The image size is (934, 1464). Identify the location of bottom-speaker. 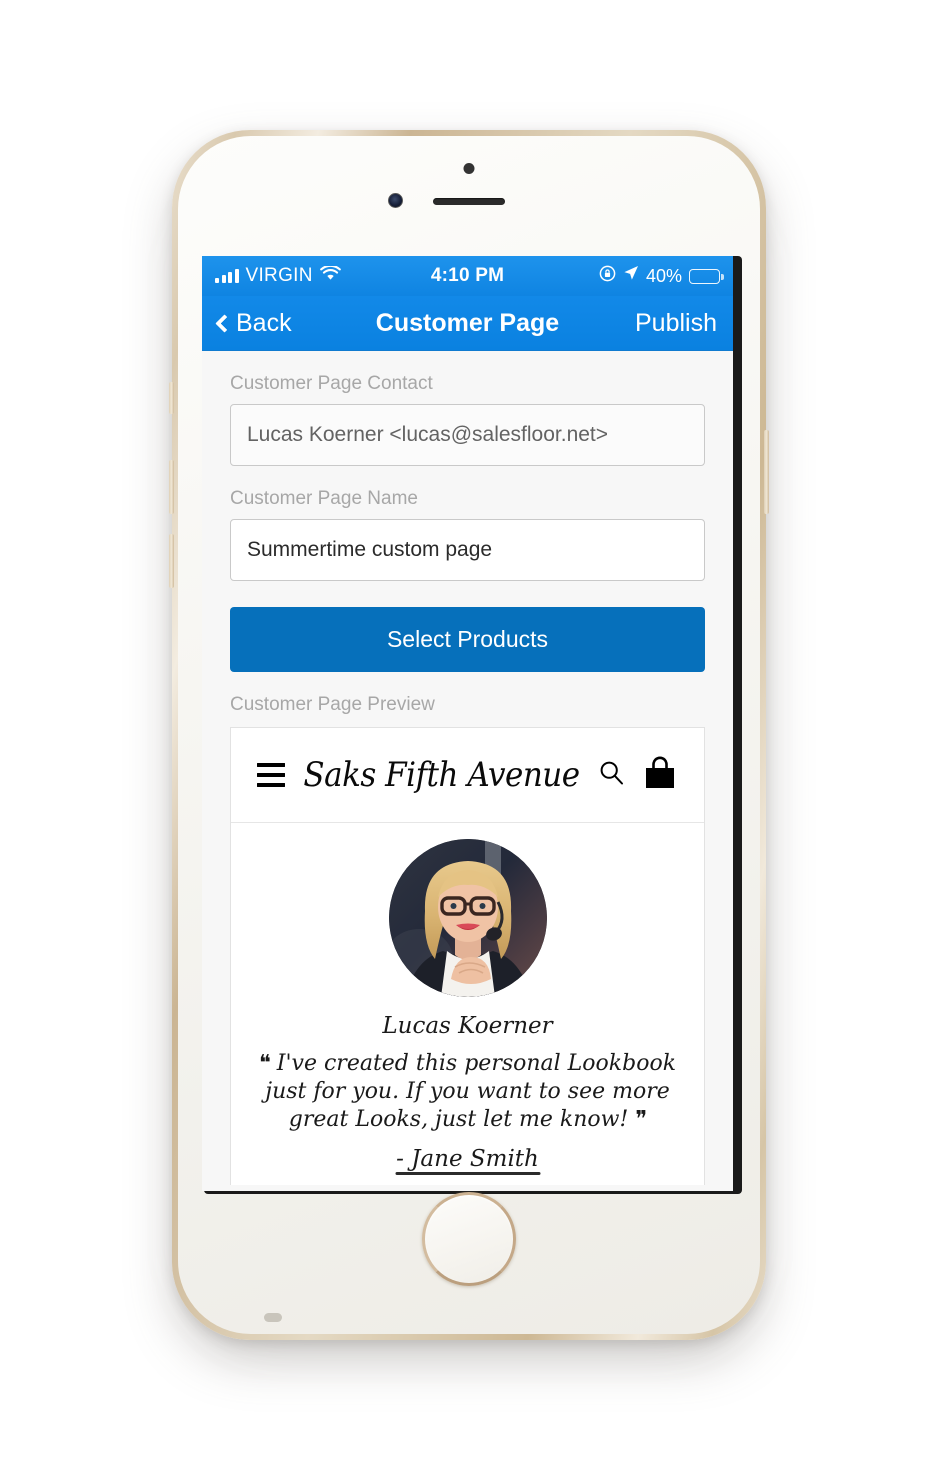
(273, 1317).